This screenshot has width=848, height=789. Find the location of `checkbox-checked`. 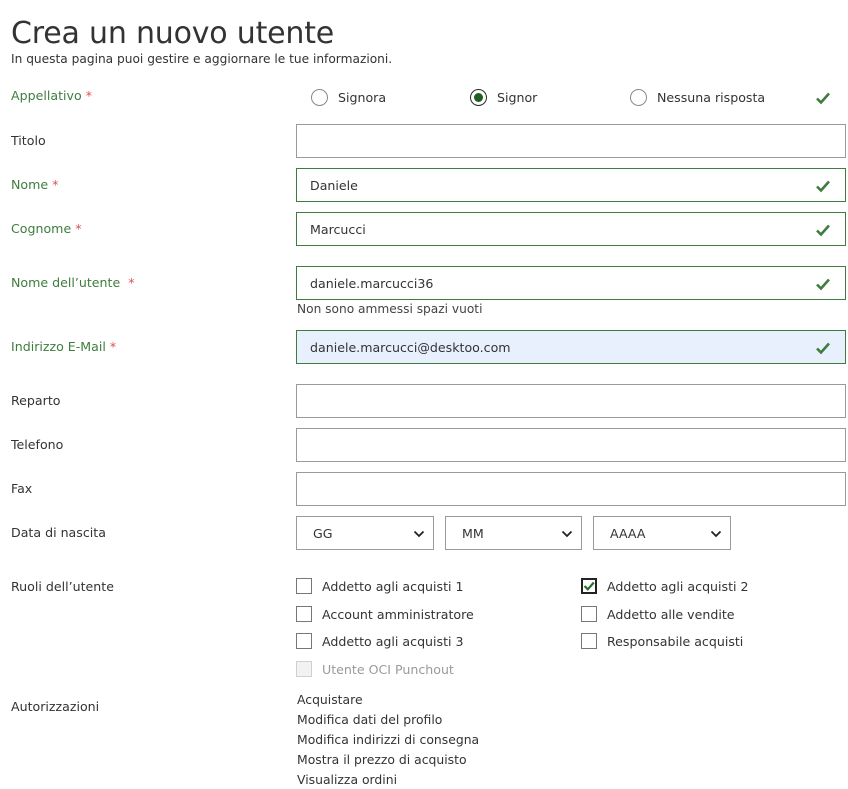

checkbox-checked is located at coordinates (589, 586).